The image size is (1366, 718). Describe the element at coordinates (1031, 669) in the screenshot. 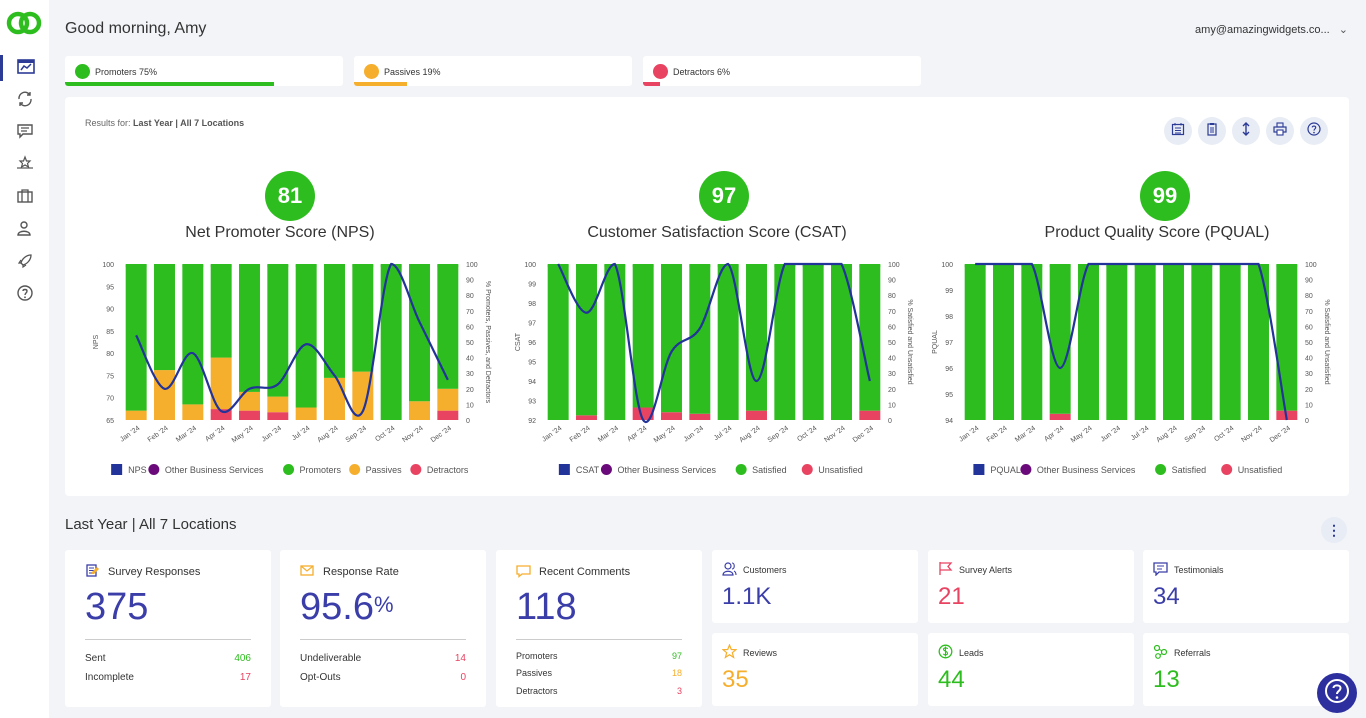

I see `kpi-leads: Leads 44` at that location.